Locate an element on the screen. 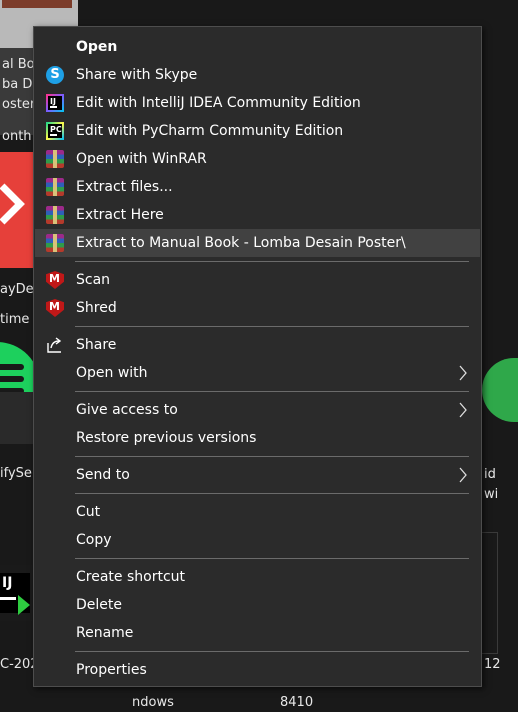 The height and width of the screenshot is (712, 518). menu-item-properties: Properties is located at coordinates (257, 670).